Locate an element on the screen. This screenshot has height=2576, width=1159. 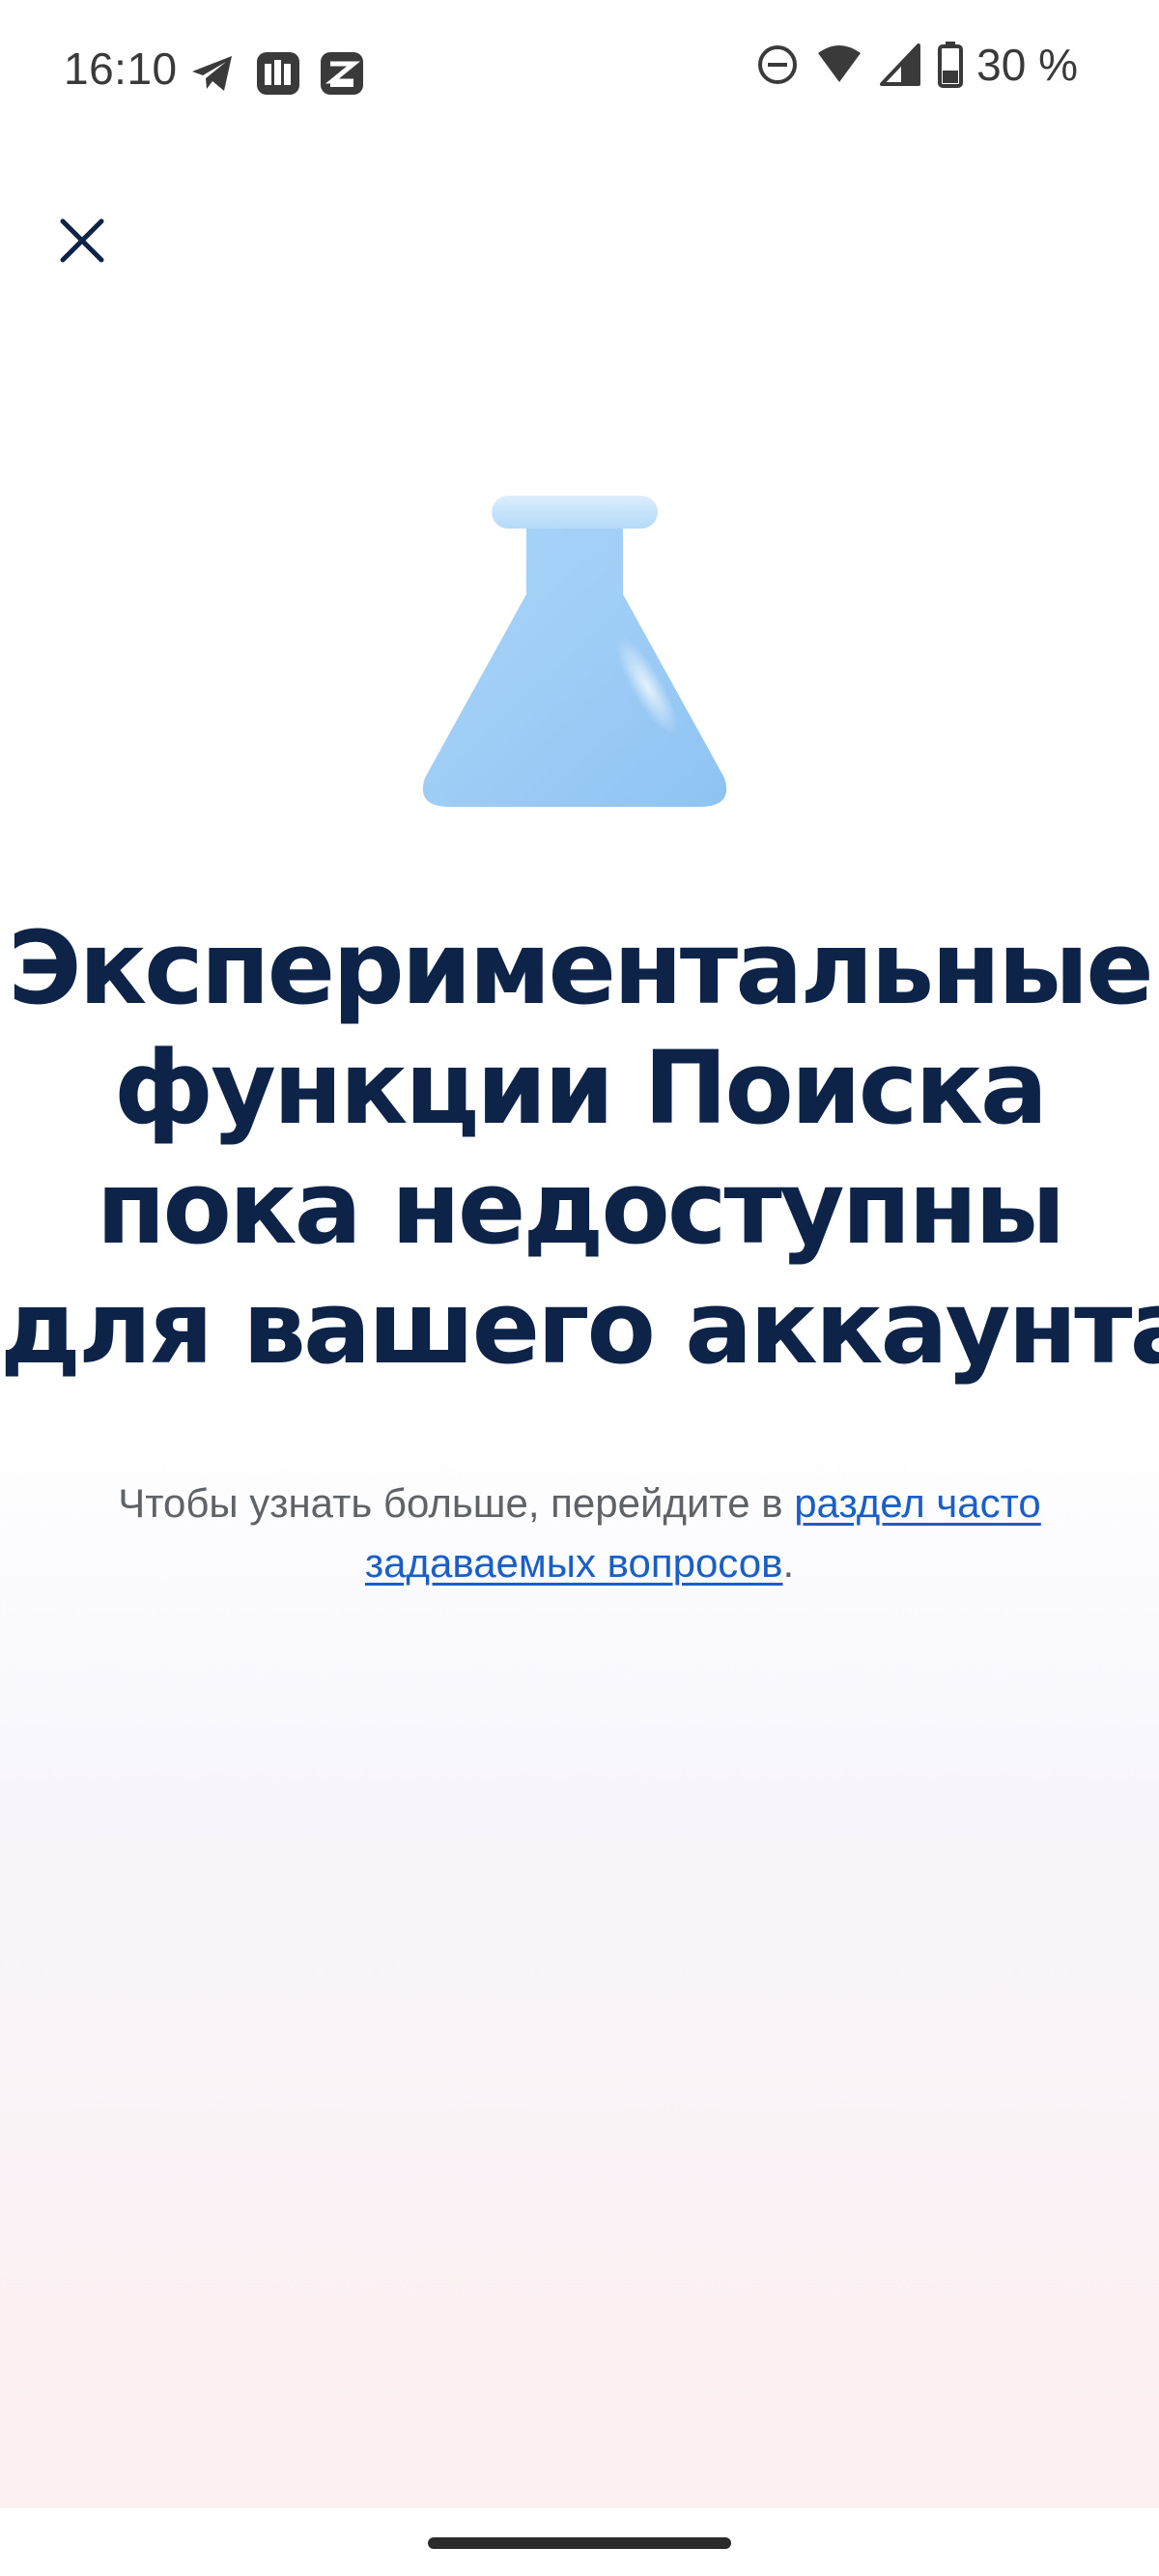
title-line: функции Поиска is located at coordinates (580, 1088).